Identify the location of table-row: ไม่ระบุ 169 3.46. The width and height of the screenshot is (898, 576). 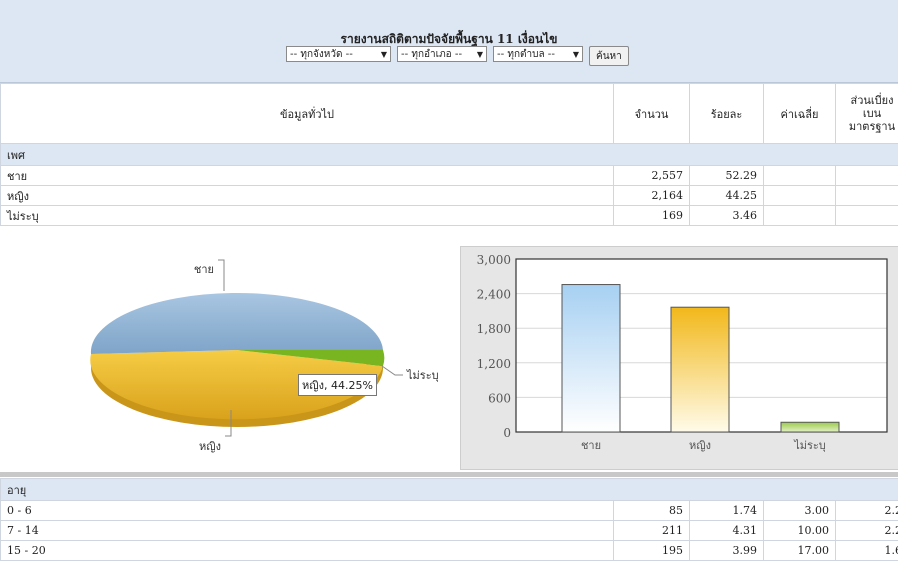
(449, 215).